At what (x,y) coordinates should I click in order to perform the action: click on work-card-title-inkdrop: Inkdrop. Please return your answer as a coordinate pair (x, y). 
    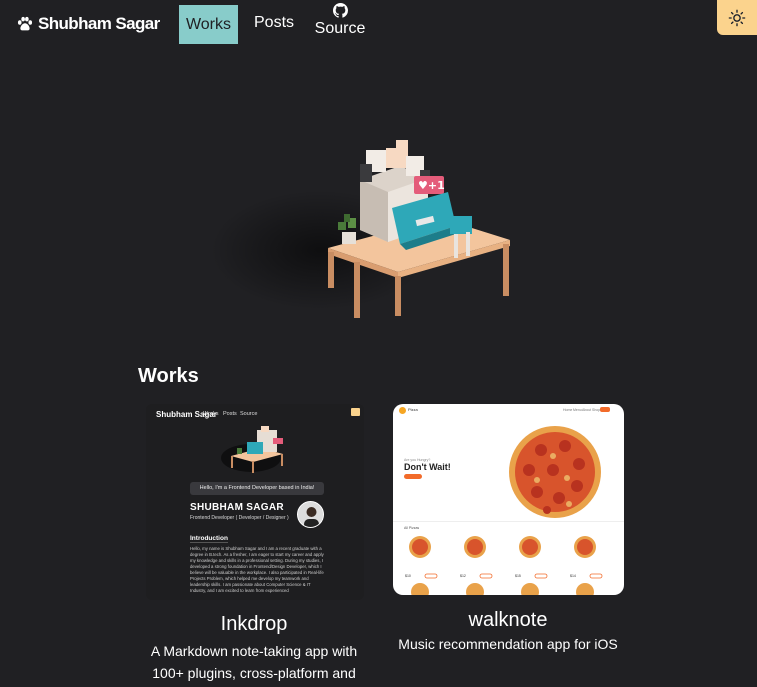
    Looking at the image, I should click on (254, 624).